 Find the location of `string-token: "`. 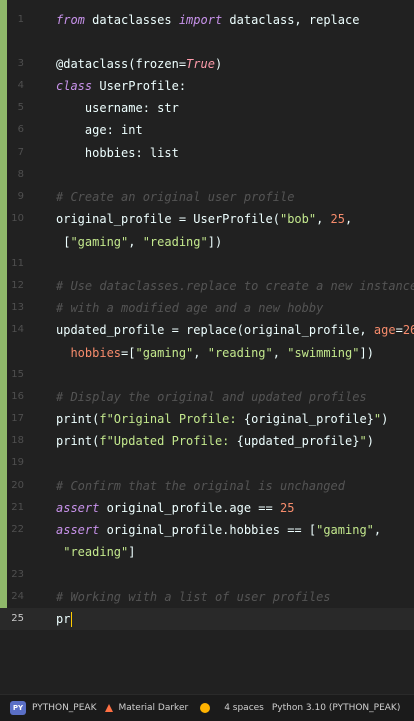

string-token: " is located at coordinates (363, 441).